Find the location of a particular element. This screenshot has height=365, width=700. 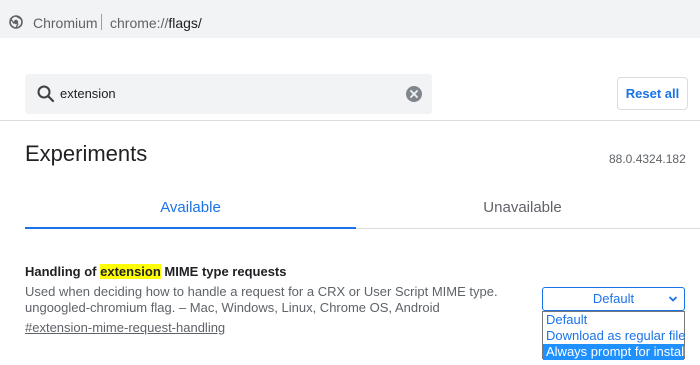

experiment-title-suffix: MIME type requests is located at coordinates (223, 271).